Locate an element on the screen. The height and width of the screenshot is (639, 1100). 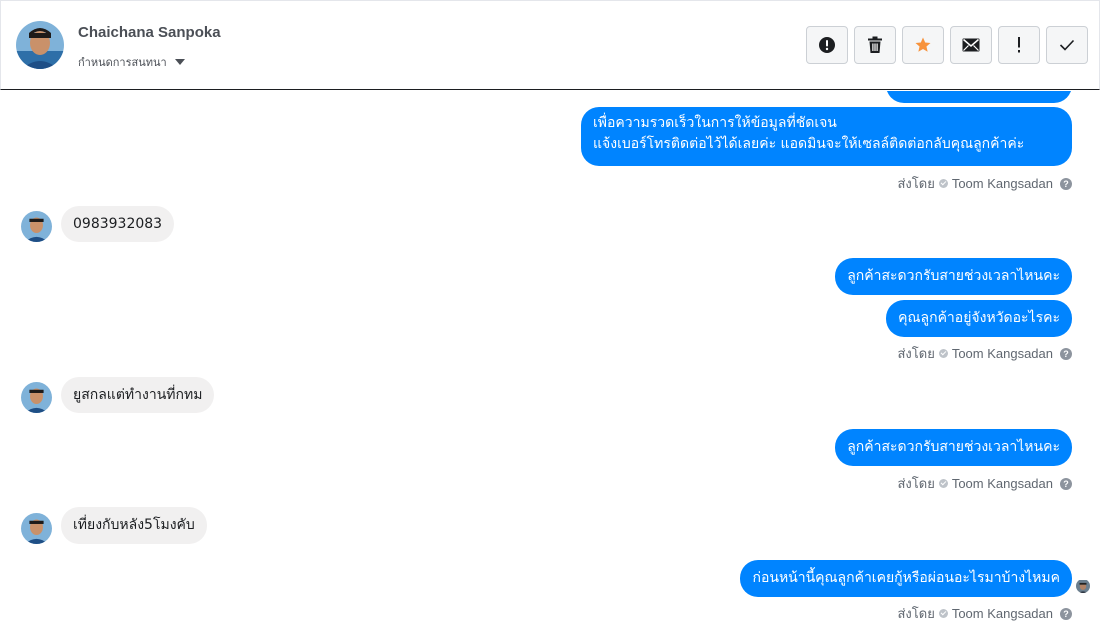
spam-button is located at coordinates (827, 45).